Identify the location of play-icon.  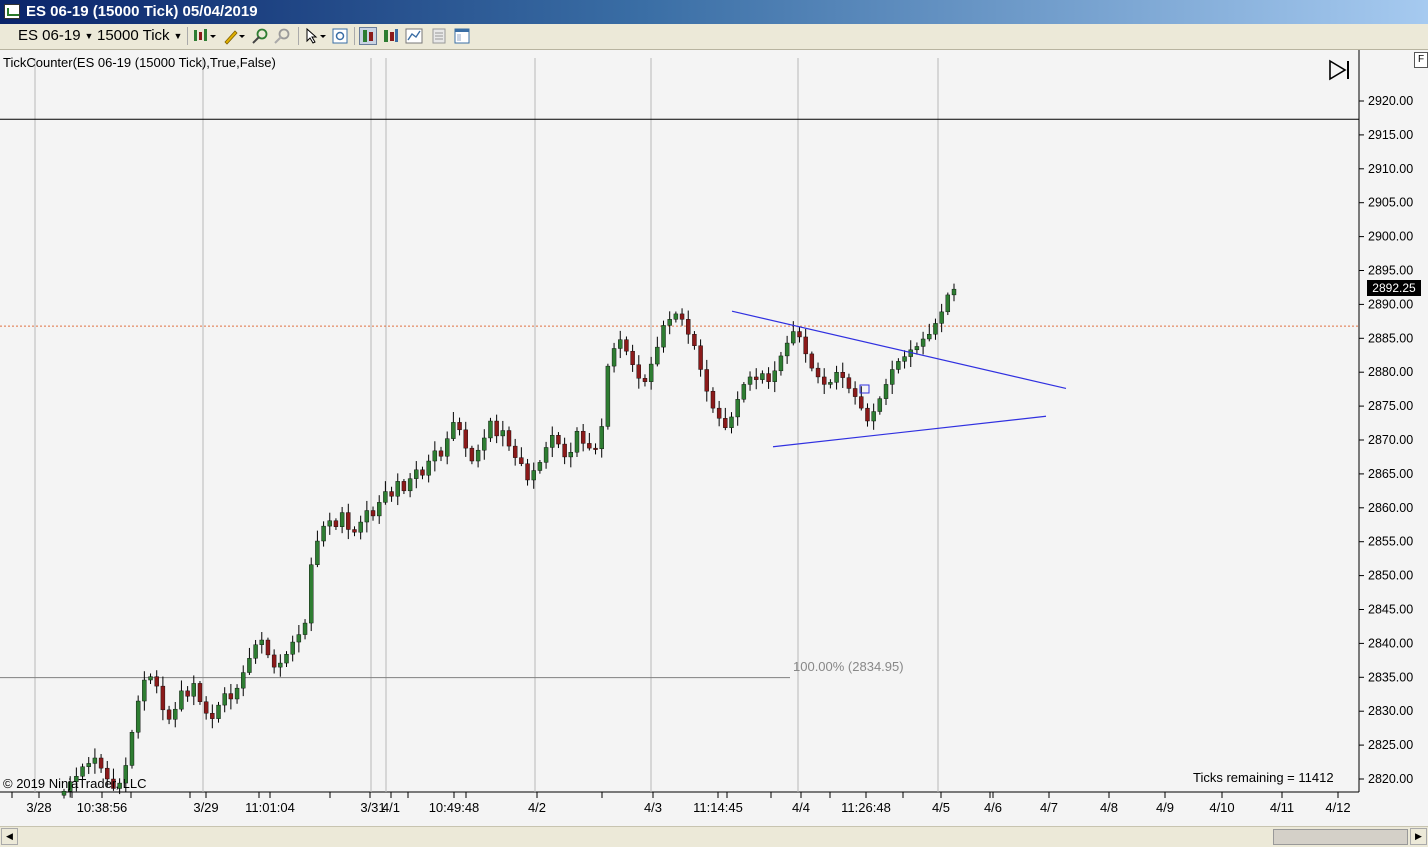
(1340, 70).